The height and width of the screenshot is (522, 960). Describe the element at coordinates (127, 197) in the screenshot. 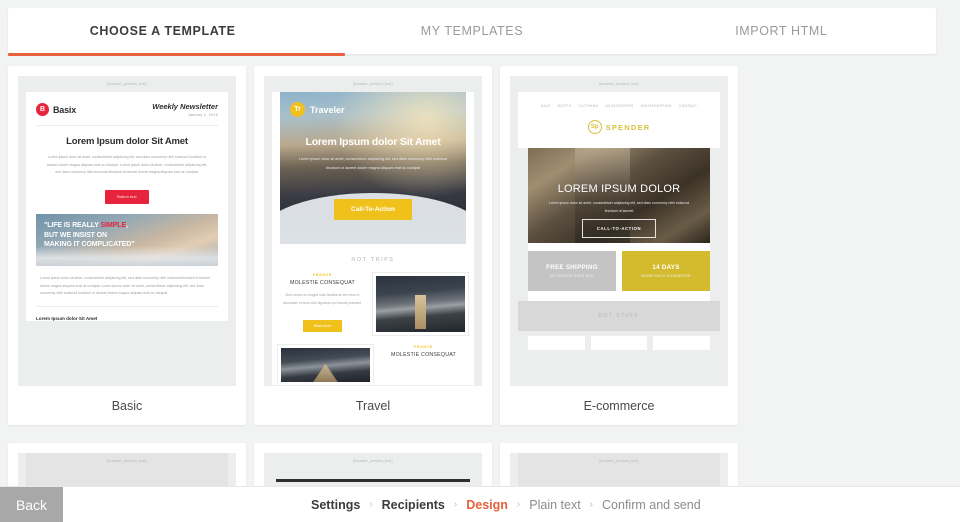

I see `email-cta-button: Button text` at that location.